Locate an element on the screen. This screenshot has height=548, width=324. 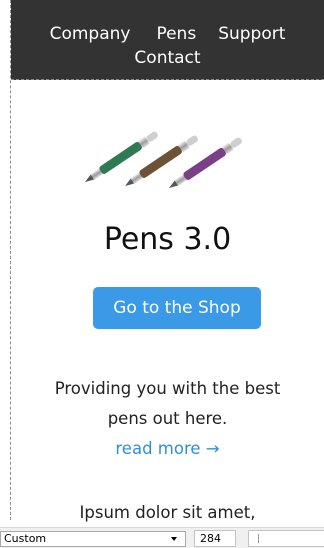
ruler-tick is located at coordinates (258, 538).